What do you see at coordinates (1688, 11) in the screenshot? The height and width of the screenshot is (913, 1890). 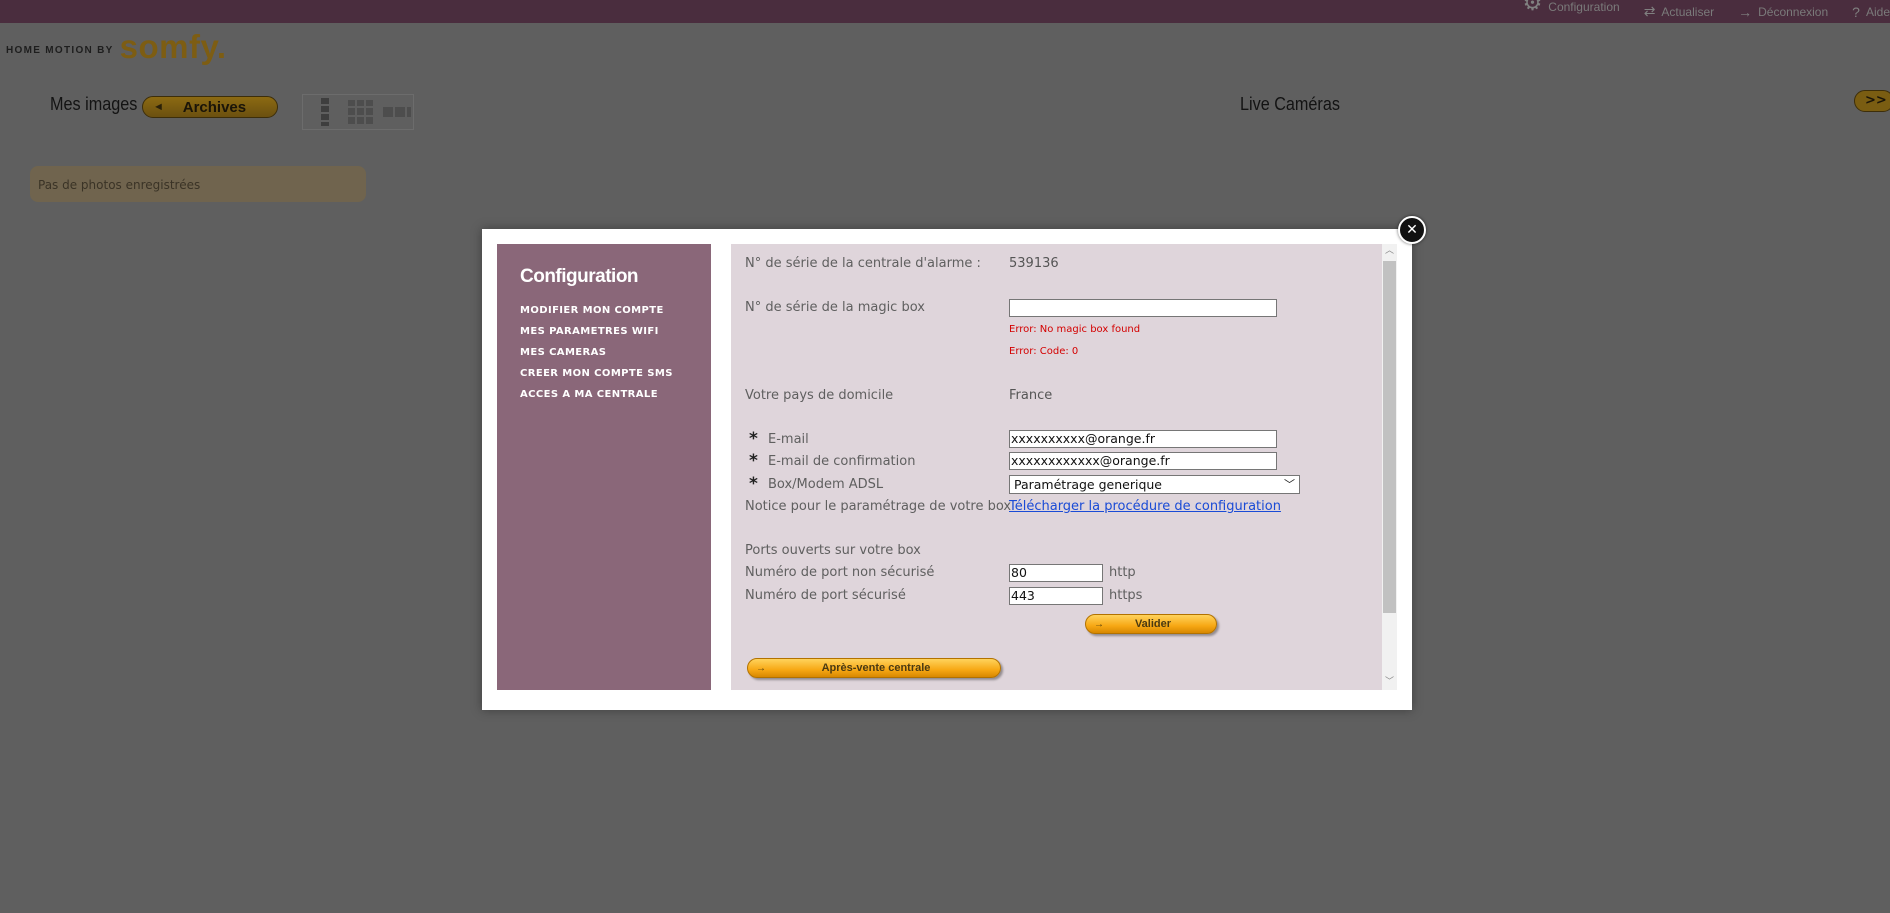 I see `refresh-link-label: Actualiser` at bounding box center [1688, 11].